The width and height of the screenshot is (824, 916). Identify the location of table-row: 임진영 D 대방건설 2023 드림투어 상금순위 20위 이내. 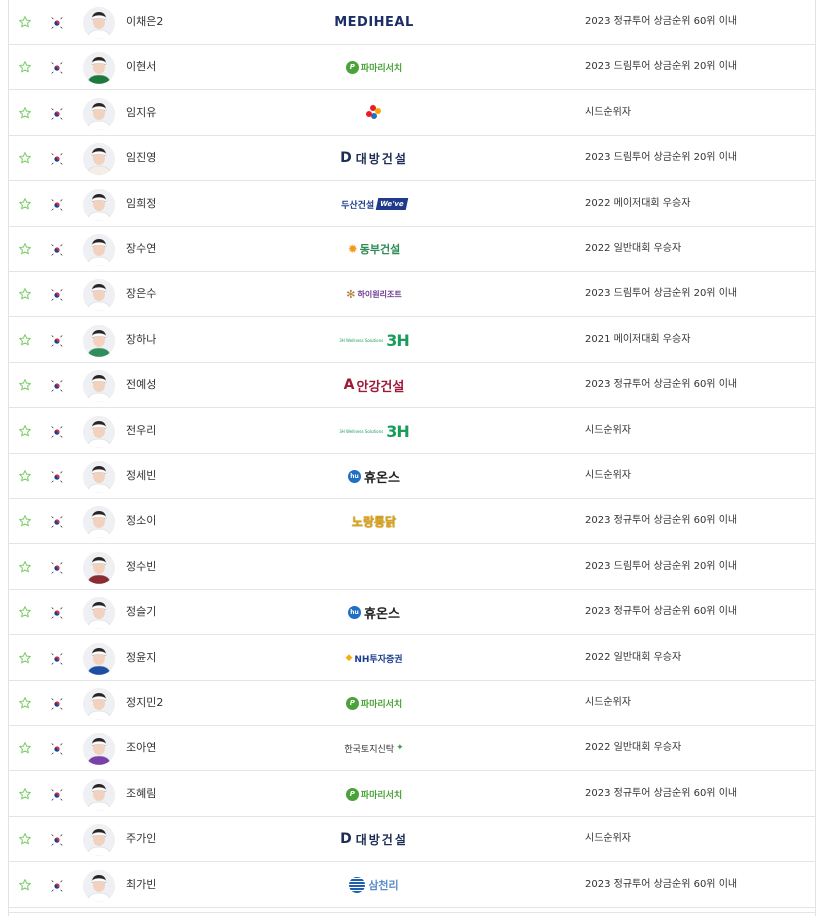
(412, 158).